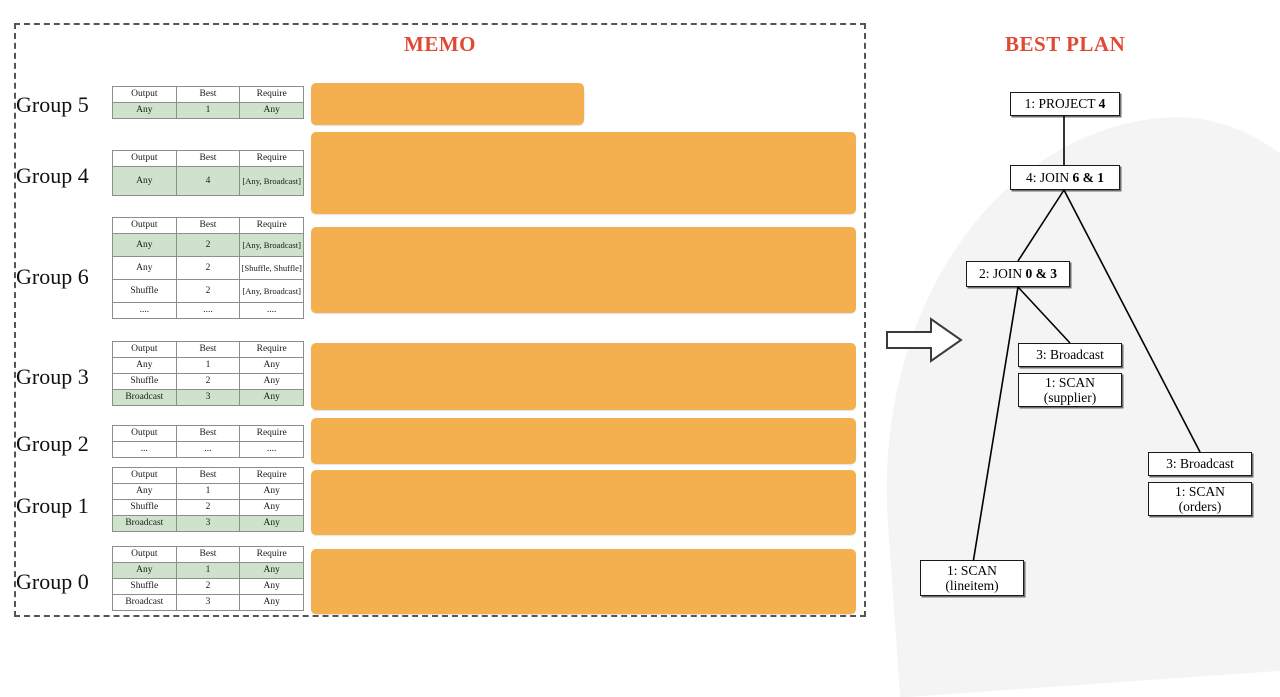 This screenshot has height=697, width=1280. Describe the element at coordinates (1102, 104) in the screenshot. I see `node-bold: 4` at that location.